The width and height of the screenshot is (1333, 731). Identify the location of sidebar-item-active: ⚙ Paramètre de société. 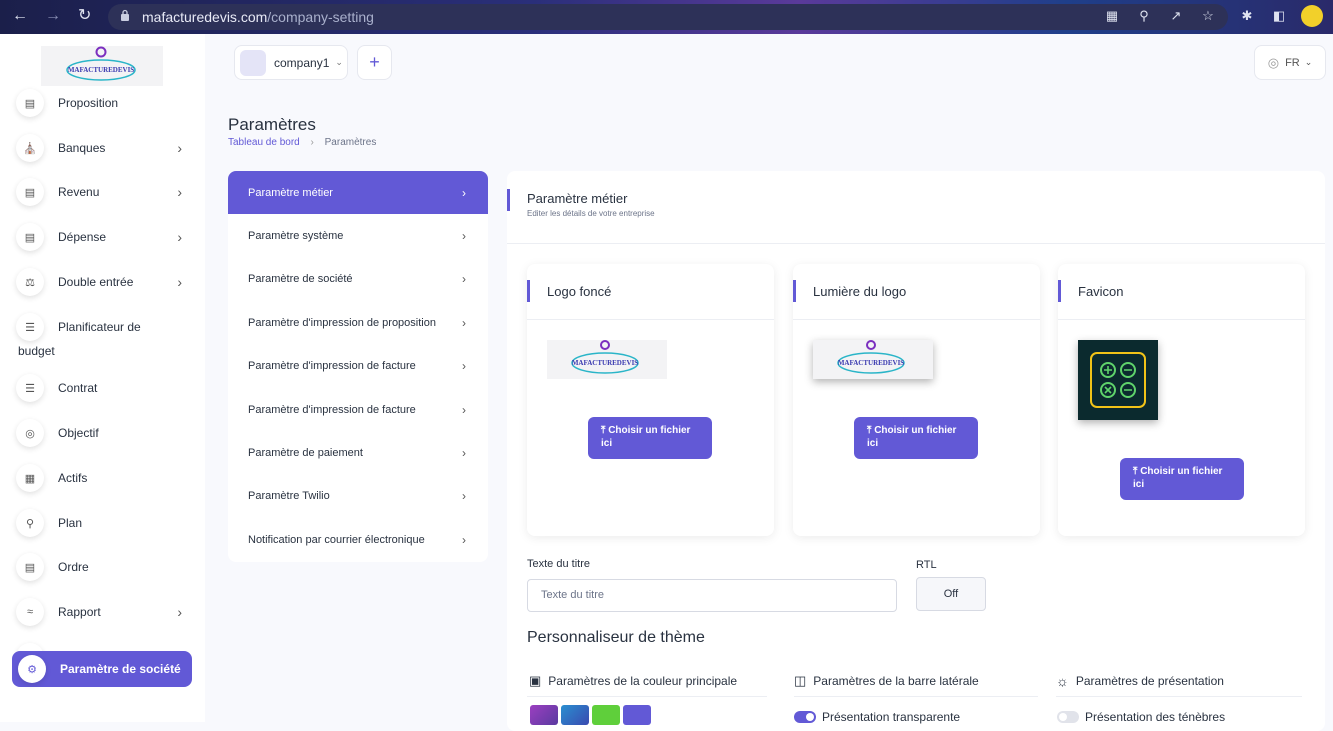
(102, 669).